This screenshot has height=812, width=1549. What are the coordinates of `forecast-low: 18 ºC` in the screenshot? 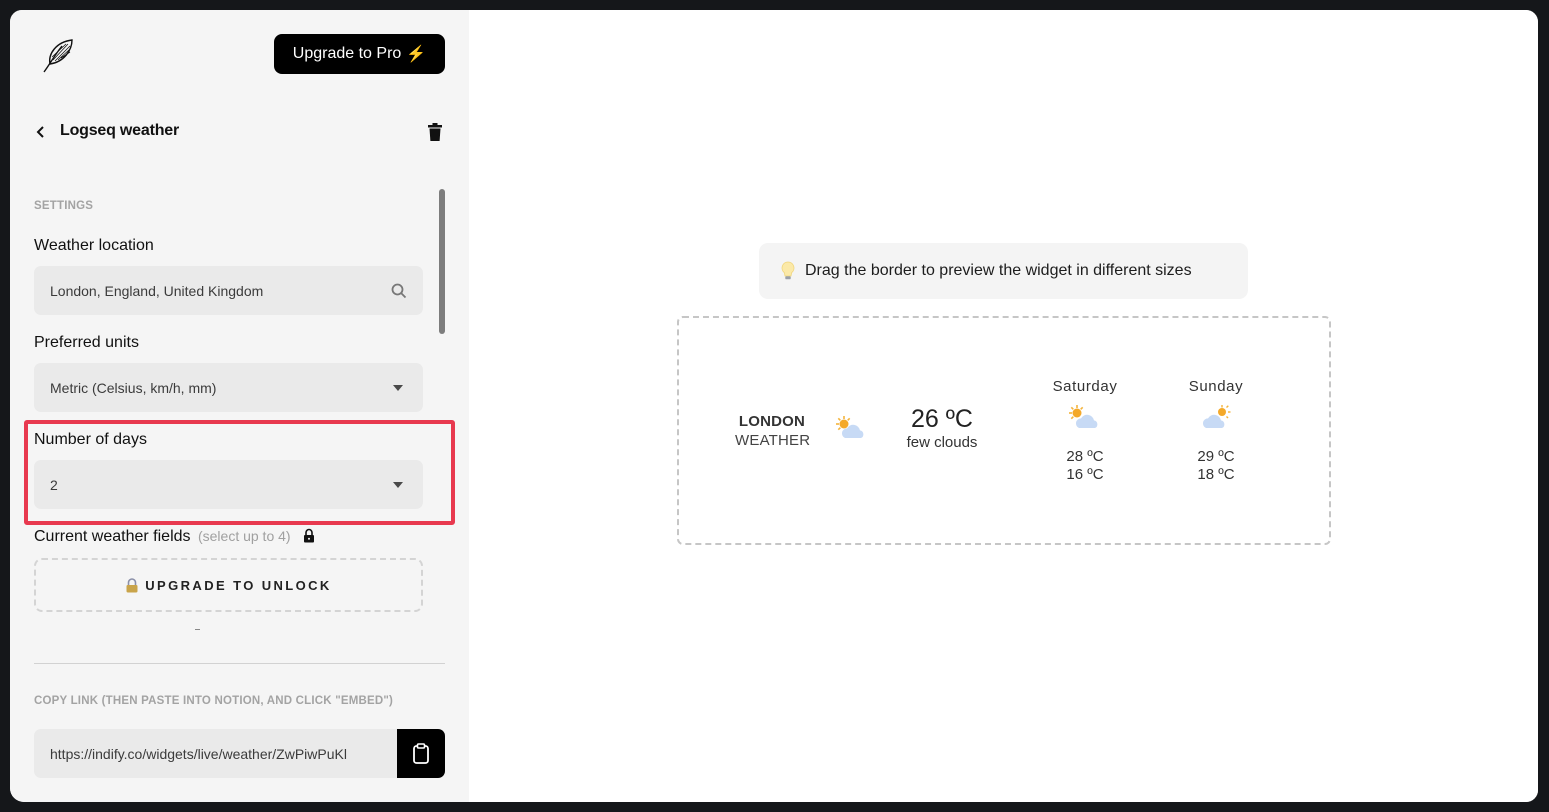 It's located at (1216, 474).